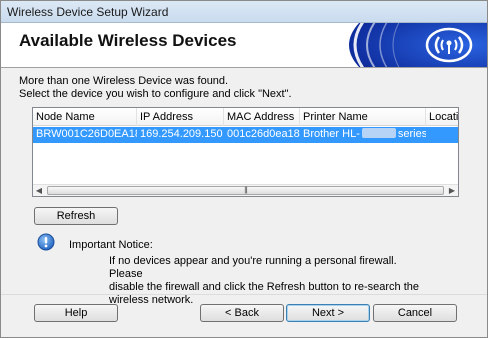 The height and width of the screenshot is (338, 488). Describe the element at coordinates (242, 313) in the screenshot. I see `back-button: < Back` at that location.